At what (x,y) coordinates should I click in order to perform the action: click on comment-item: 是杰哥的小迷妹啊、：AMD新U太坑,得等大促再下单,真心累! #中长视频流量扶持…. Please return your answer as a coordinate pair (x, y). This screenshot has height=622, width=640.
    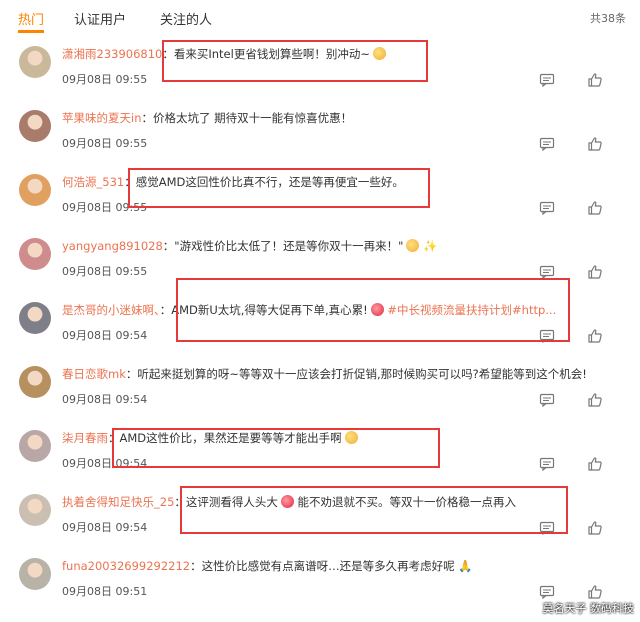
    Looking at the image, I should click on (320, 328).